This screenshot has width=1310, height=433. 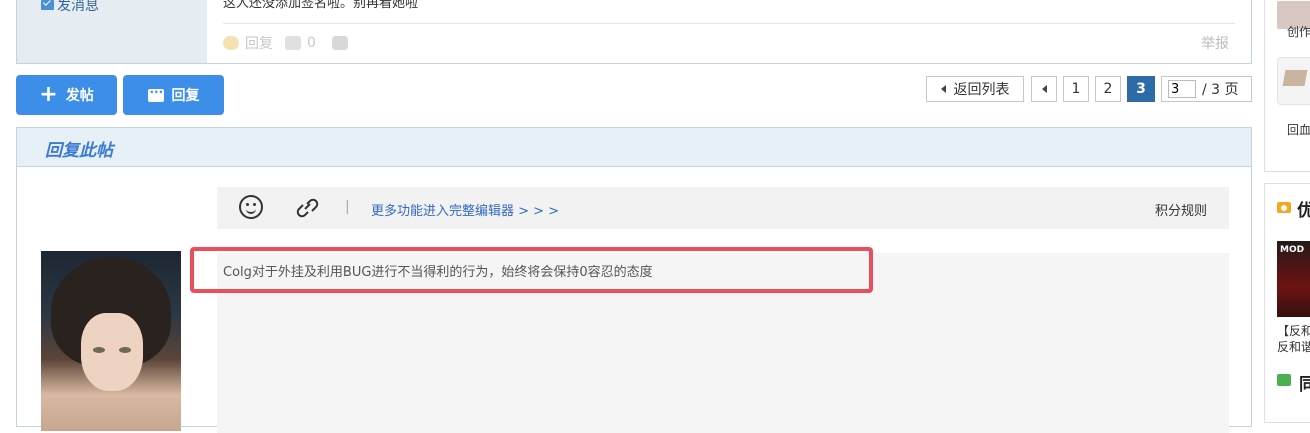 What do you see at coordinates (259, 43) in the screenshot?
I see `reply-link: 回复` at bounding box center [259, 43].